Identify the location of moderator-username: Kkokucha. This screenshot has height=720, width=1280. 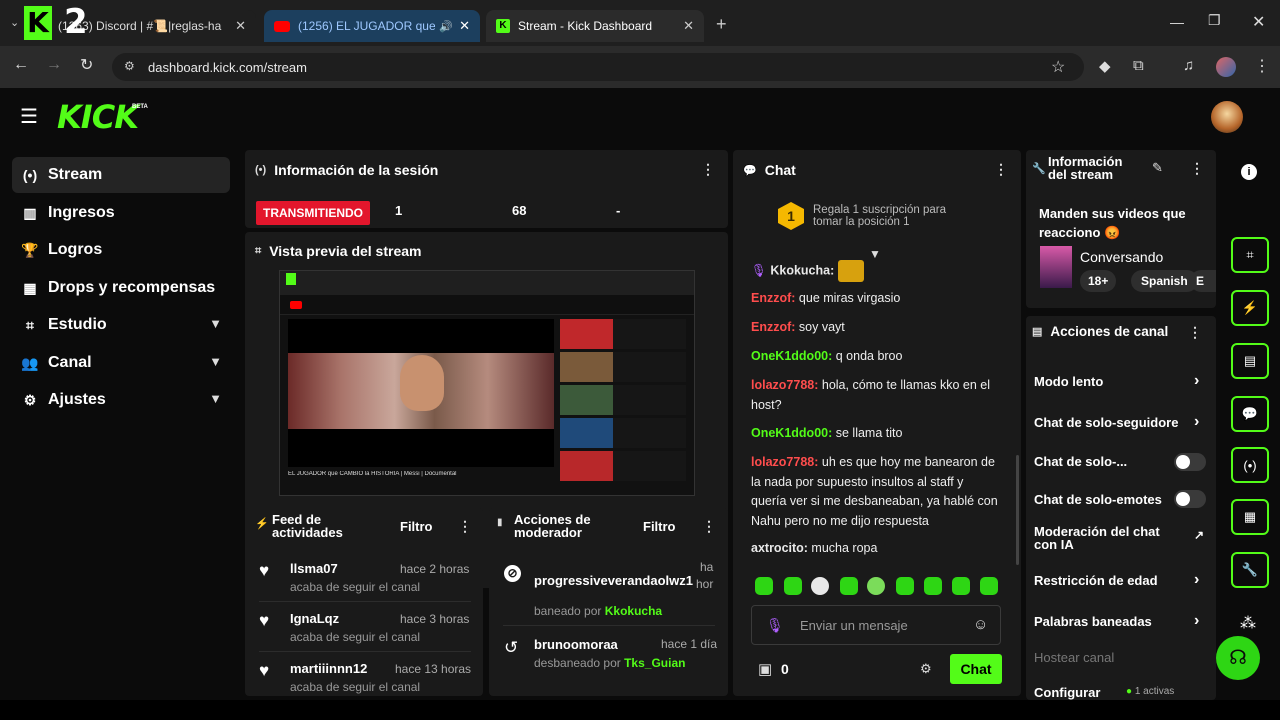
(633, 611).